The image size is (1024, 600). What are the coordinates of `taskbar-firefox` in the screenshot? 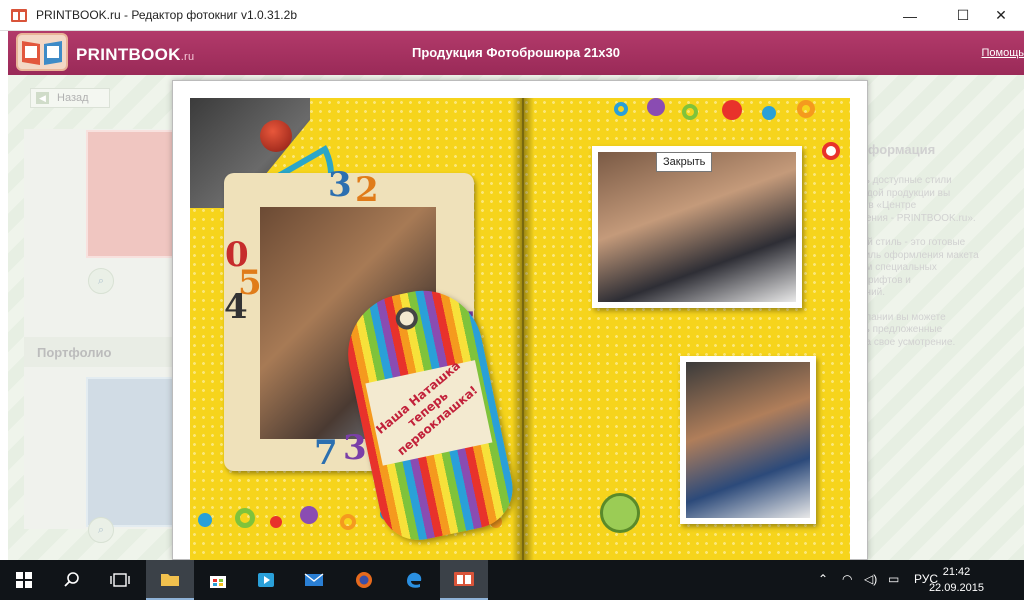 It's located at (364, 580).